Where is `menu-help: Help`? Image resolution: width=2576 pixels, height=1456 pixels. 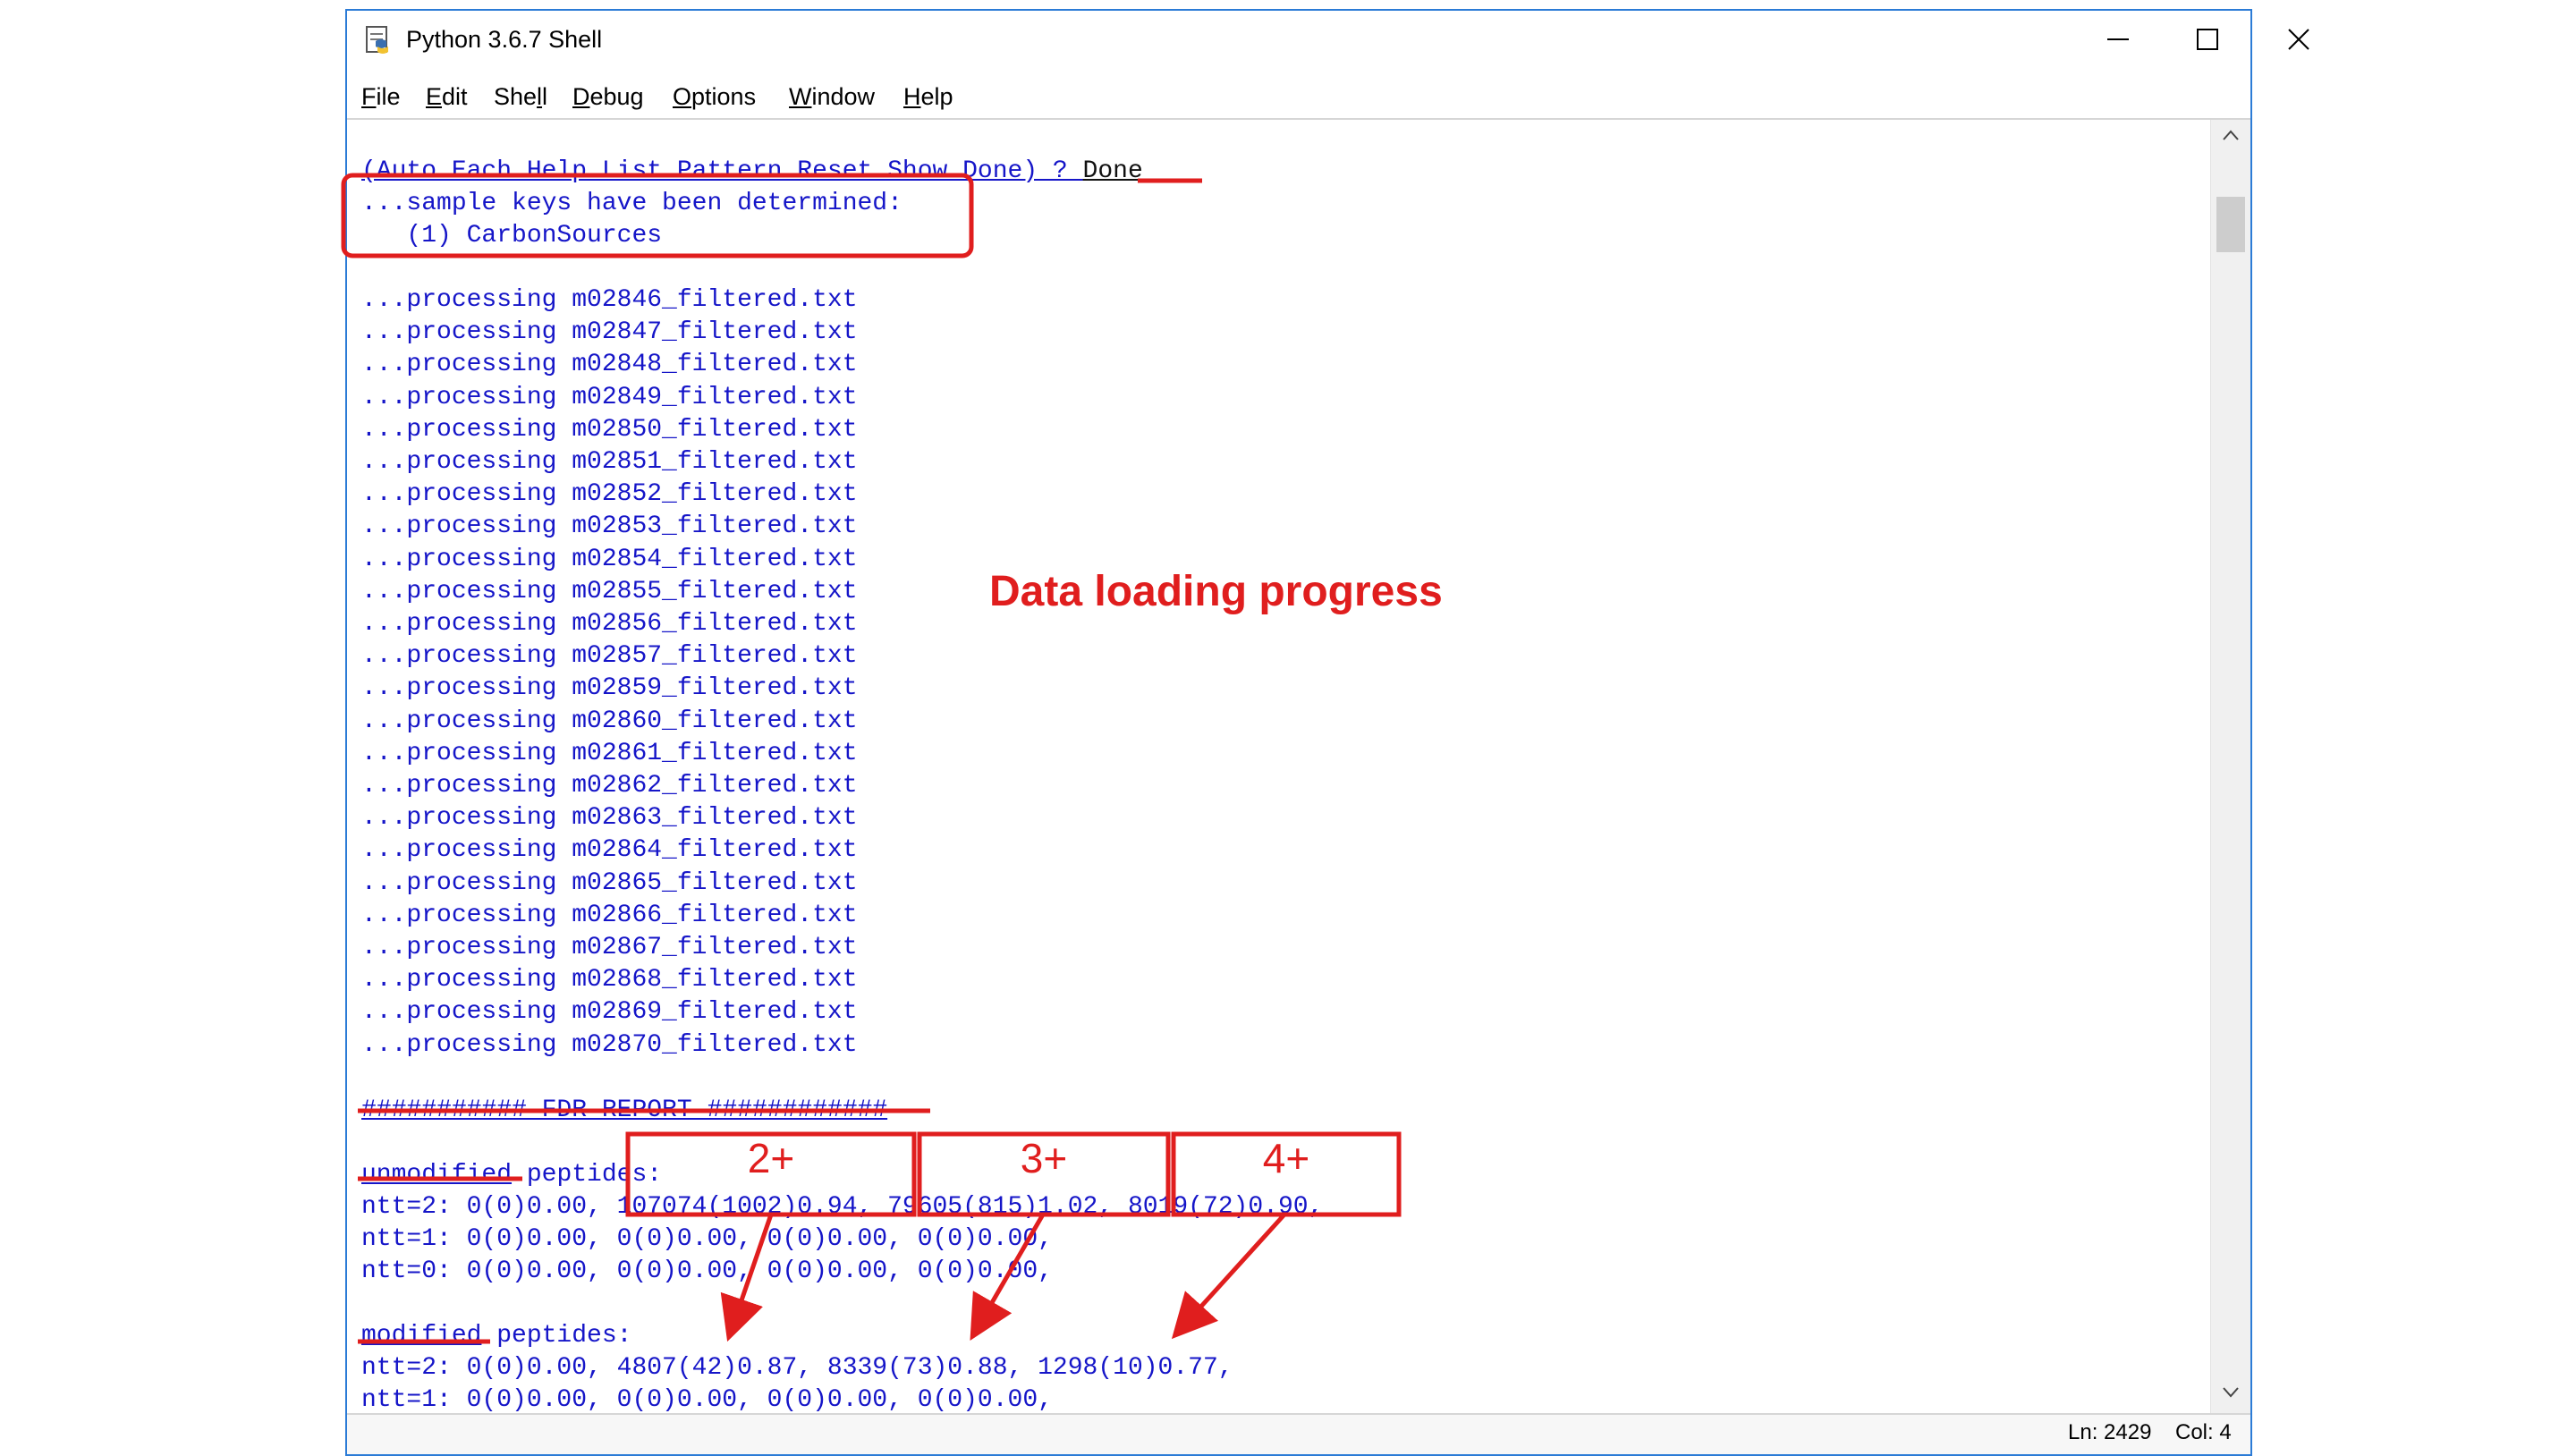
menu-help: Help is located at coordinates (928, 96).